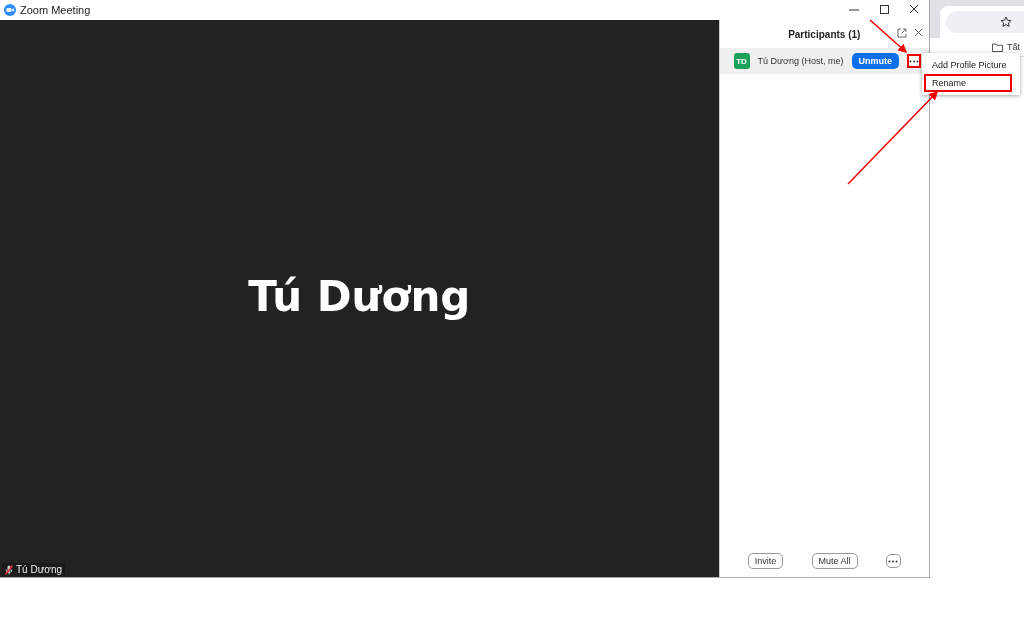 The width and height of the screenshot is (1024, 620). I want to click on close-icon, so click(918, 32).